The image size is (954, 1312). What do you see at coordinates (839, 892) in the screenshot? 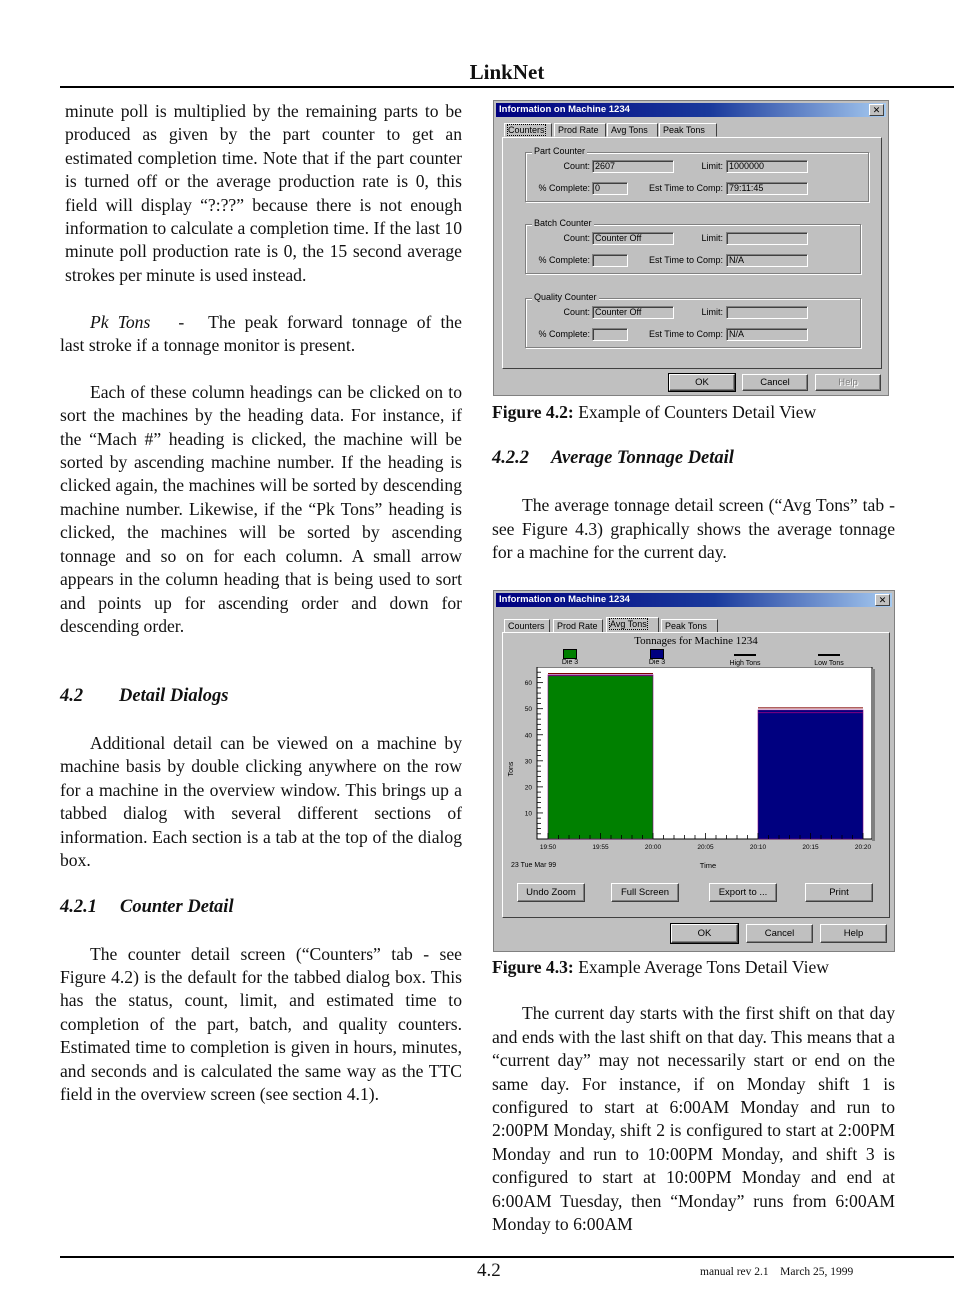
I see `print-button: Print` at bounding box center [839, 892].